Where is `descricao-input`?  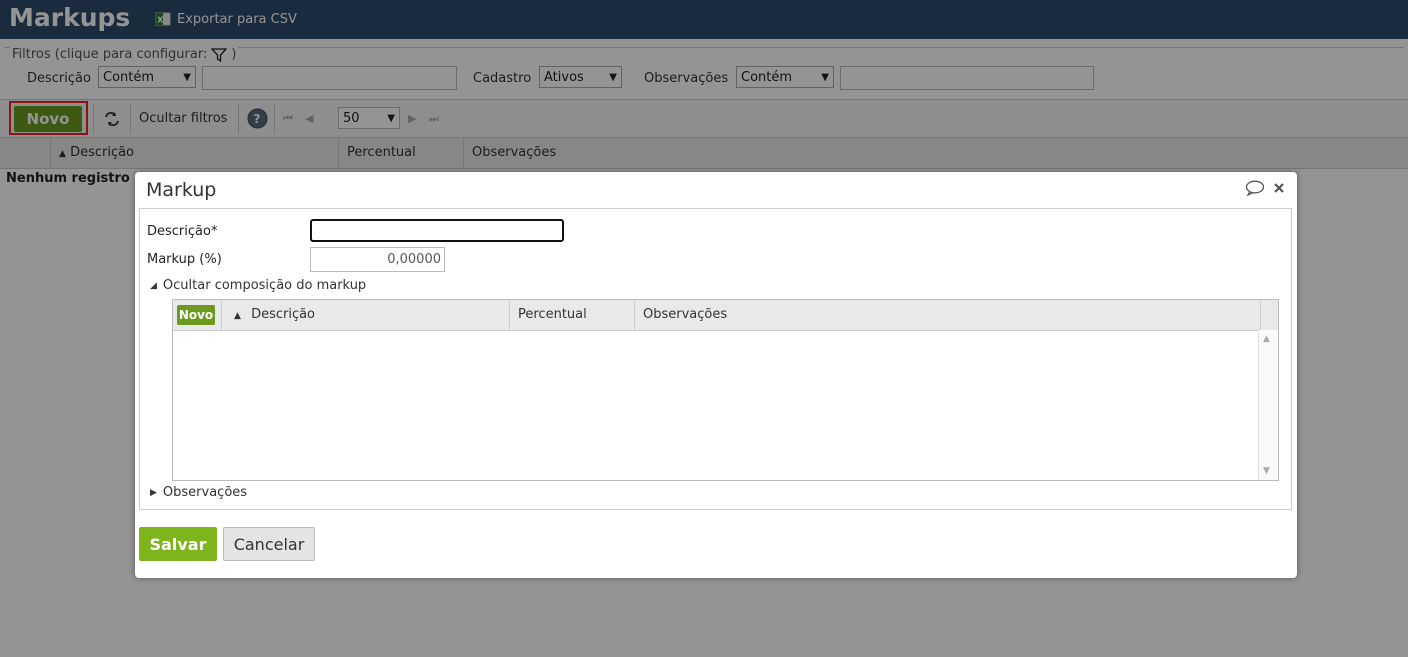 descricao-input is located at coordinates (437, 230).